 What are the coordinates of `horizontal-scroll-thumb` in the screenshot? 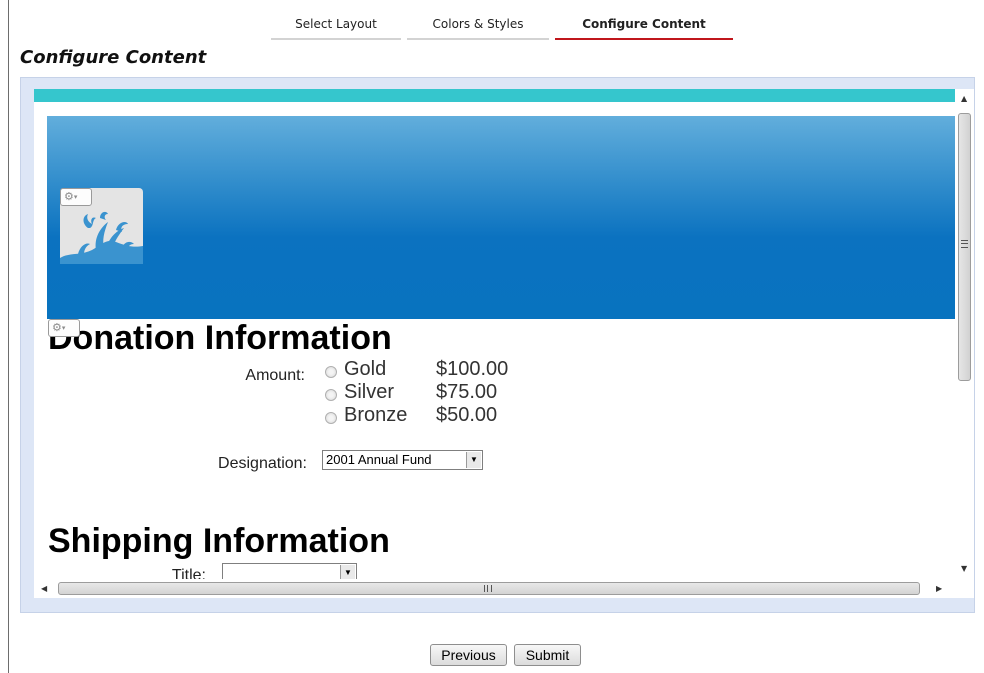 It's located at (489, 588).